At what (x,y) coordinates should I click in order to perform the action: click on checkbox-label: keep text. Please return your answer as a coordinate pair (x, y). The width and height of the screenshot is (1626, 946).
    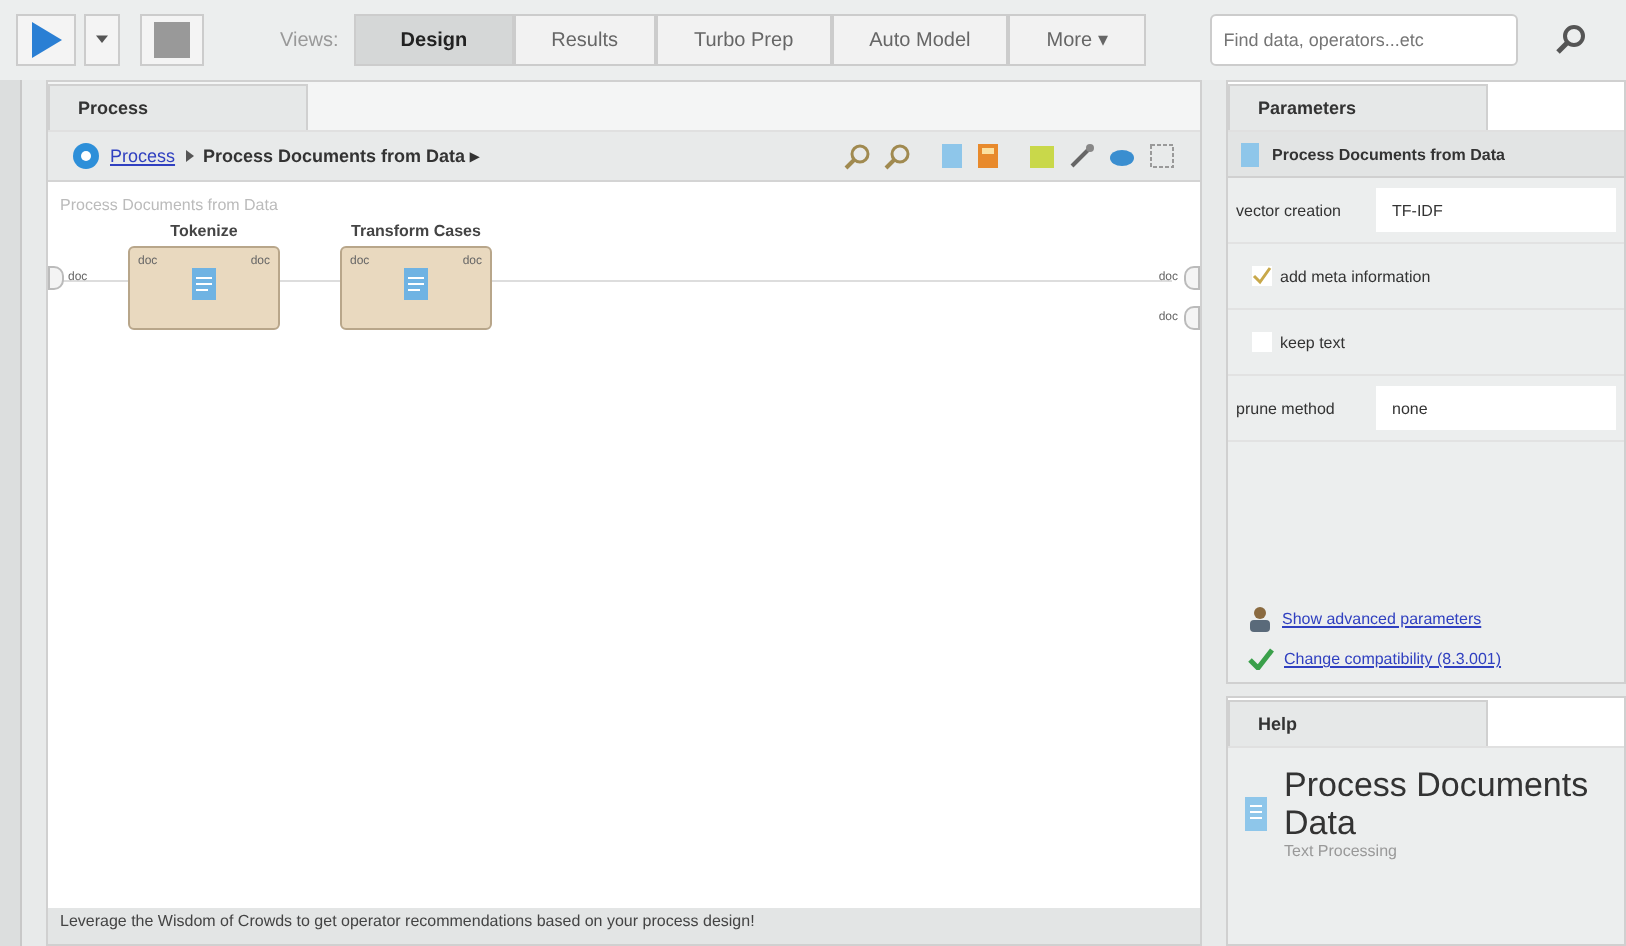
    Looking at the image, I should click on (1312, 342).